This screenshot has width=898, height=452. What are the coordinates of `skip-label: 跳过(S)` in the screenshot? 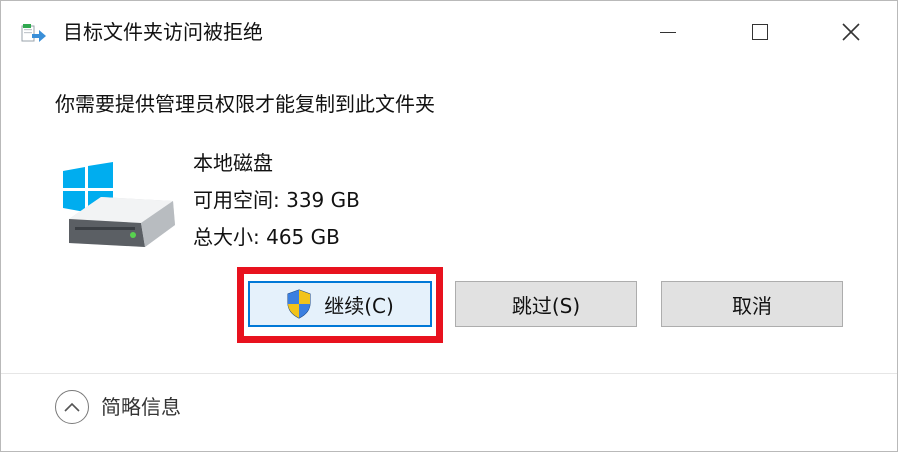 It's located at (546, 305).